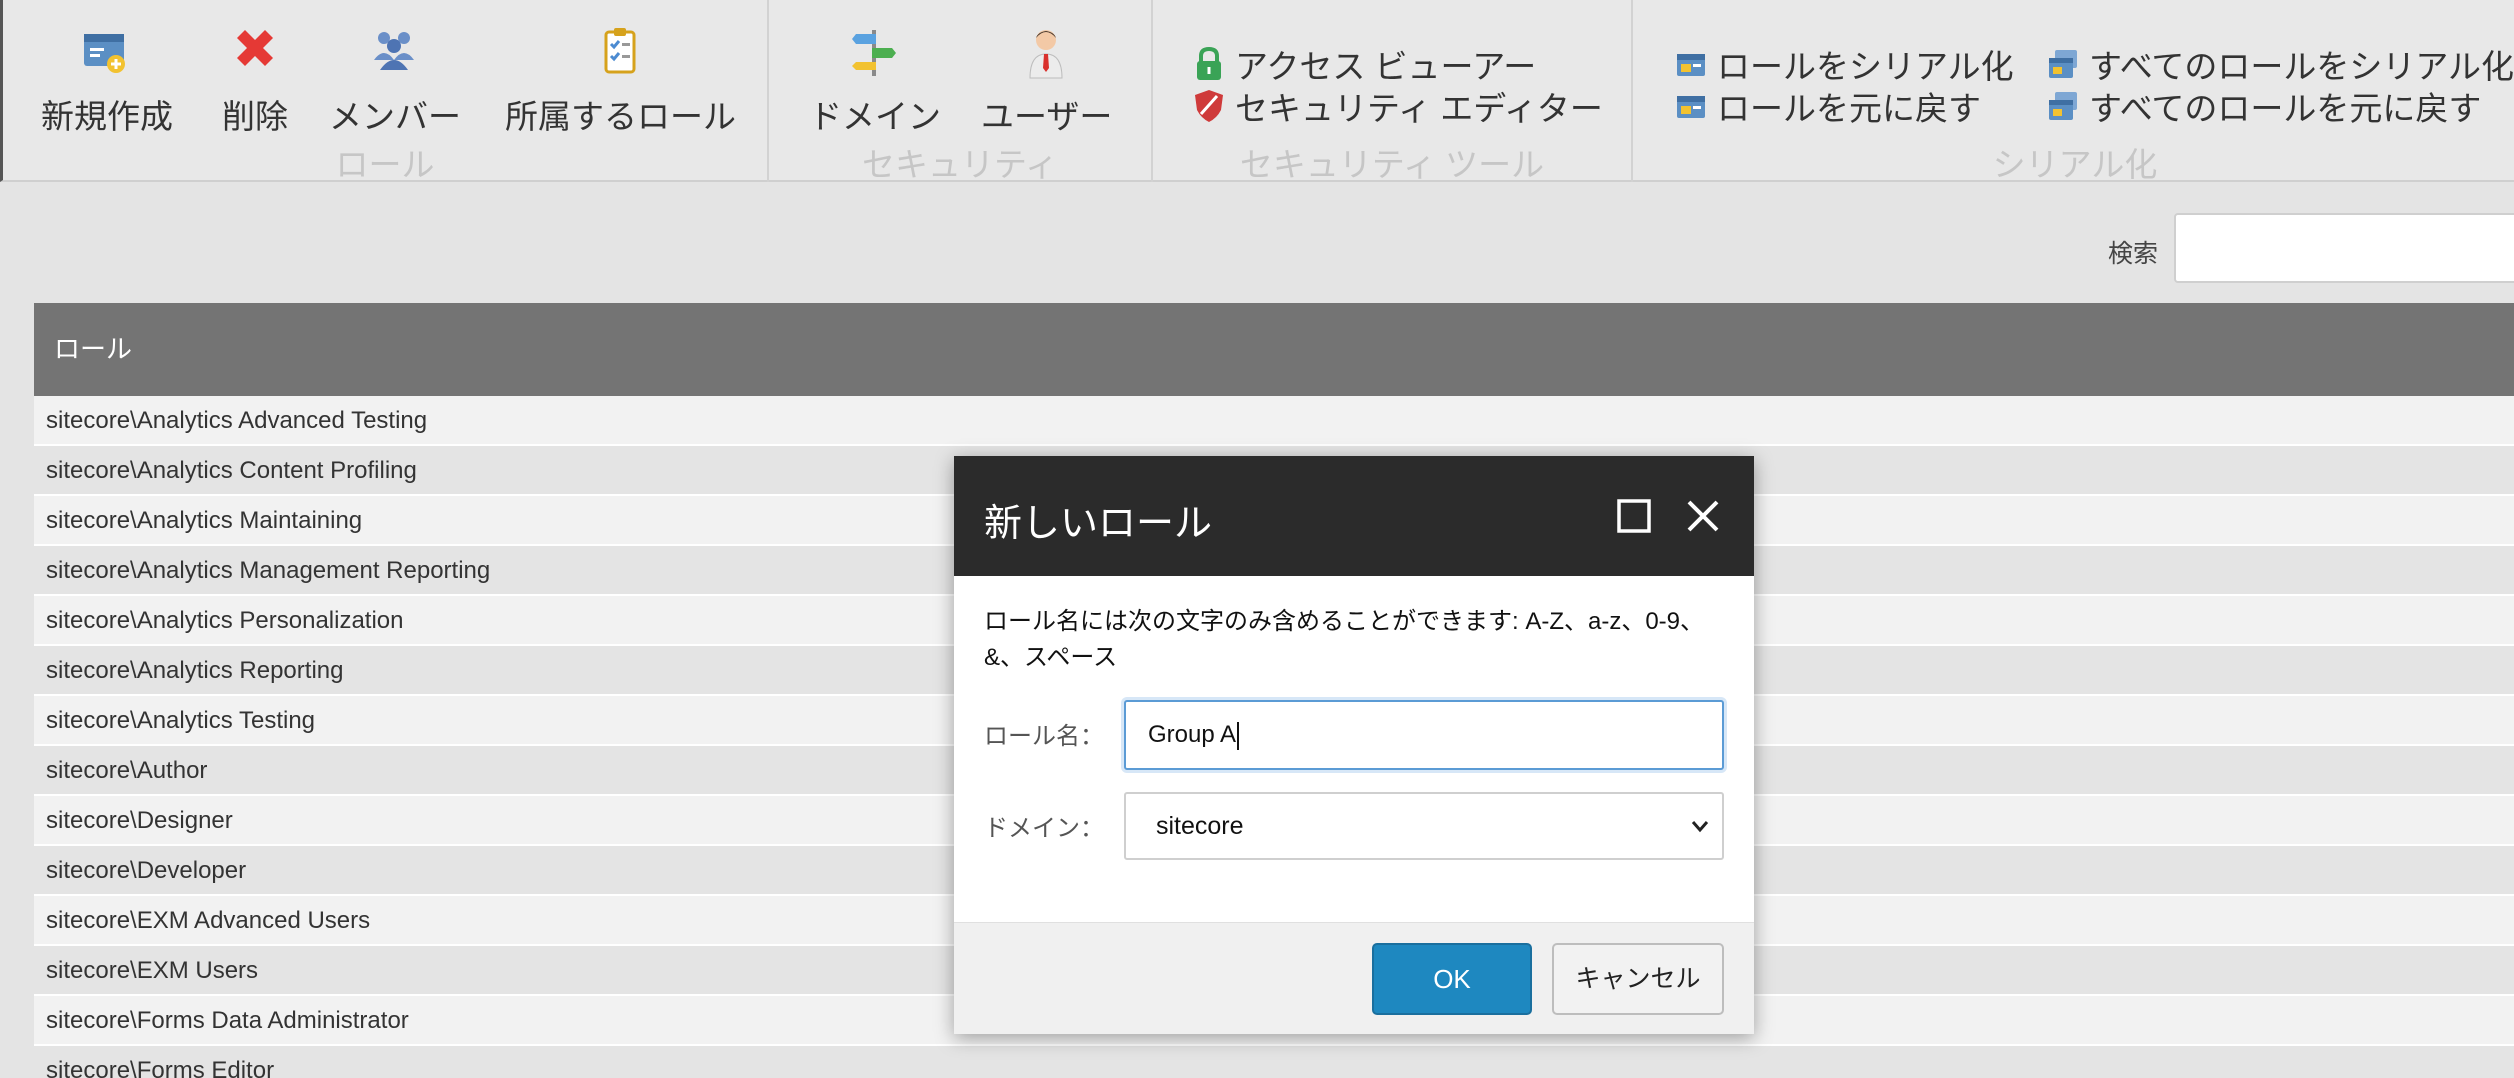 The image size is (2514, 1078). What do you see at coordinates (1424, 826) in the screenshot?
I see `domain-select: sitecore` at bounding box center [1424, 826].